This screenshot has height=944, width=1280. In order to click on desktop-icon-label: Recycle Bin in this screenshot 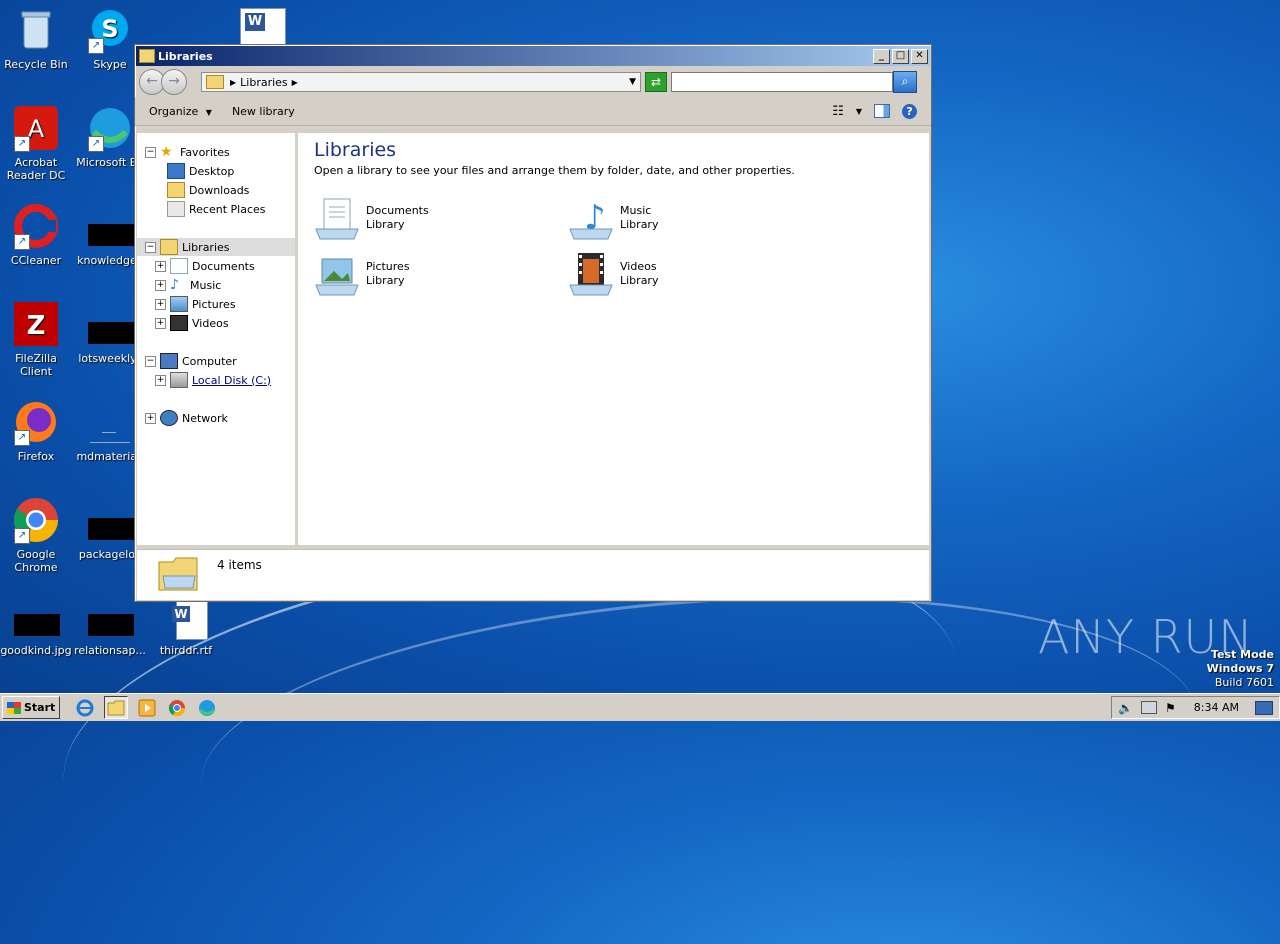, I will do `click(36, 64)`.